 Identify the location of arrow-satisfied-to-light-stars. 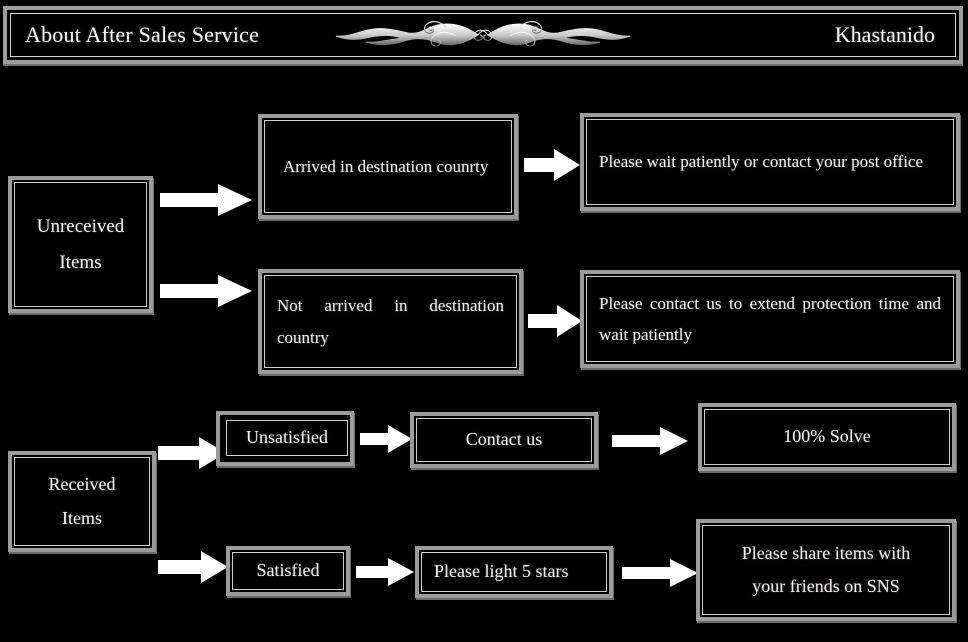
(385, 572).